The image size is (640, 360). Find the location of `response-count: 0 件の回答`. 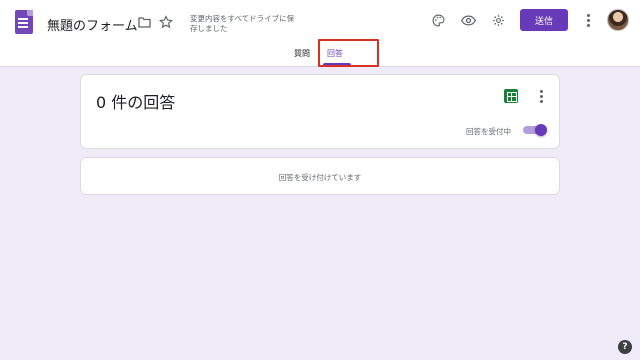

response-count: 0 件の回答 is located at coordinates (136, 102).